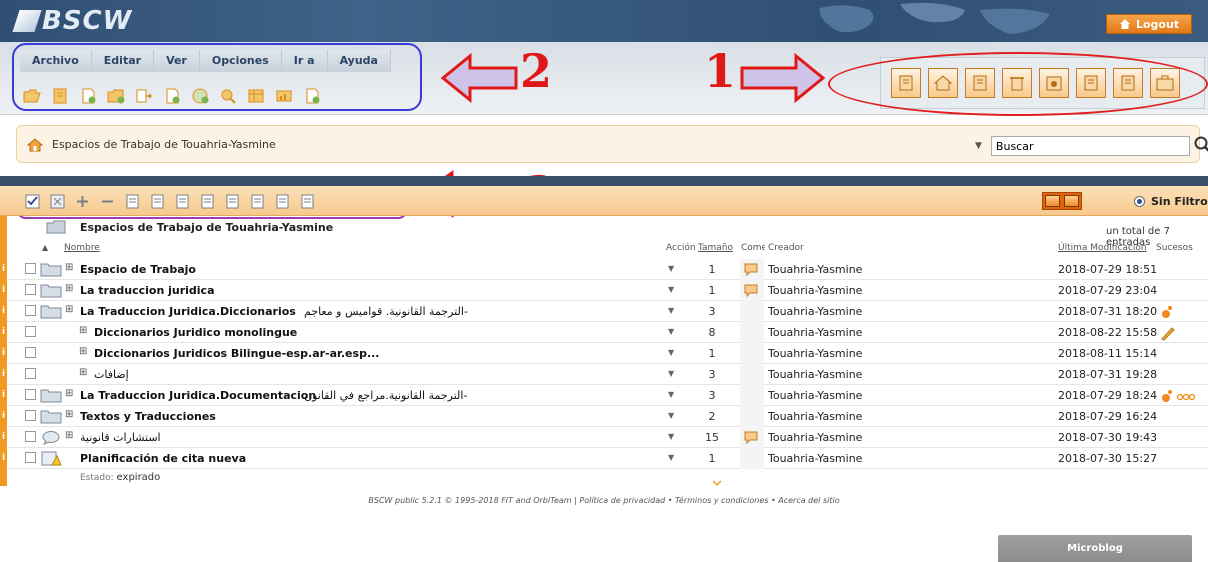  Describe the element at coordinates (51, 437) in the screenshot. I see `discussion-icon` at that location.